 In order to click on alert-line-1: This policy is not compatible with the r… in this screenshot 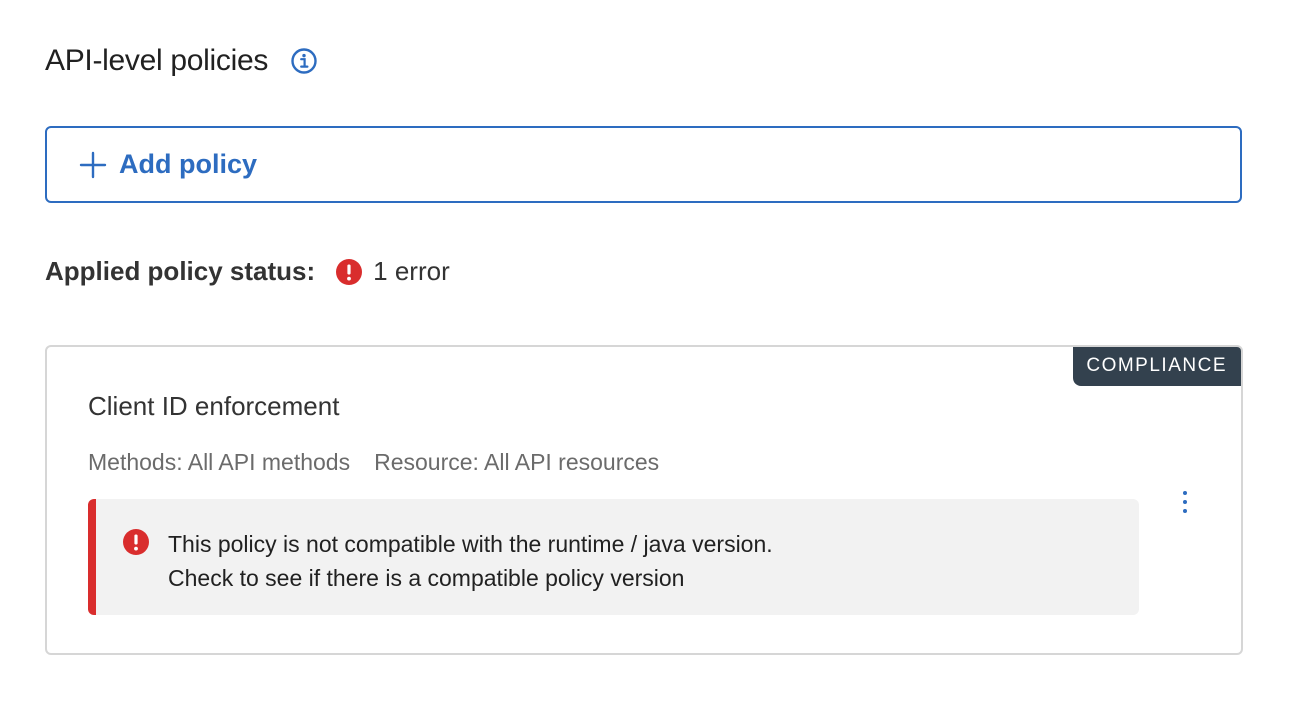, I will do `click(470, 544)`.